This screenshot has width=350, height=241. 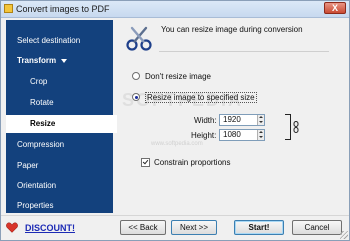 What do you see at coordinates (145, 162) in the screenshot?
I see `constrain-proportions-checkbox` at bounding box center [145, 162].